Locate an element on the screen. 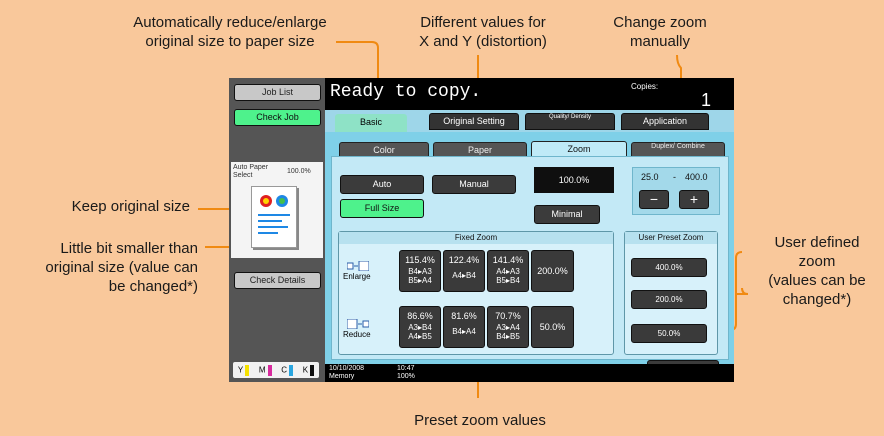 The width and height of the screenshot is (884, 436). memory-value: 100% is located at coordinates (406, 376).